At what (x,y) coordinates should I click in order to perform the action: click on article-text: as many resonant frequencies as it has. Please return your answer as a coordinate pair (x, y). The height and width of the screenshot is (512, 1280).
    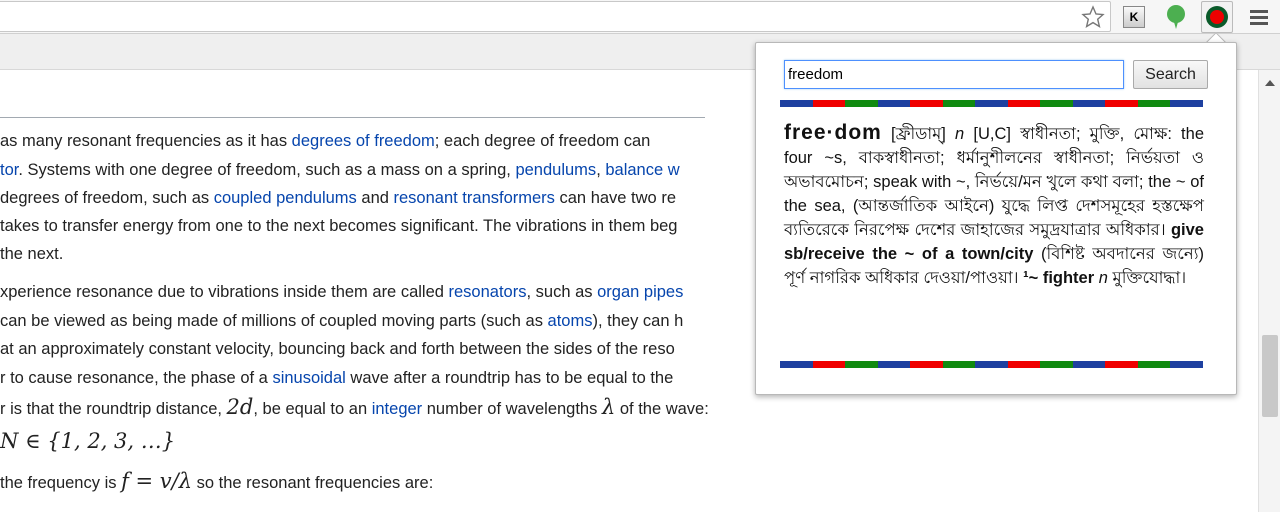
    Looking at the image, I should click on (146, 141).